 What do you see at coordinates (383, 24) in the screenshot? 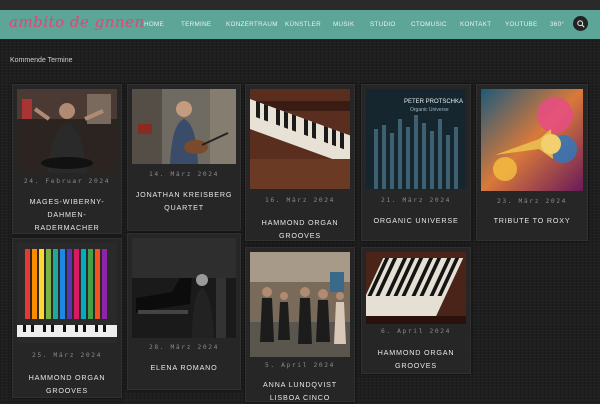
I see `nav-item-studio: STUDIO` at bounding box center [383, 24].